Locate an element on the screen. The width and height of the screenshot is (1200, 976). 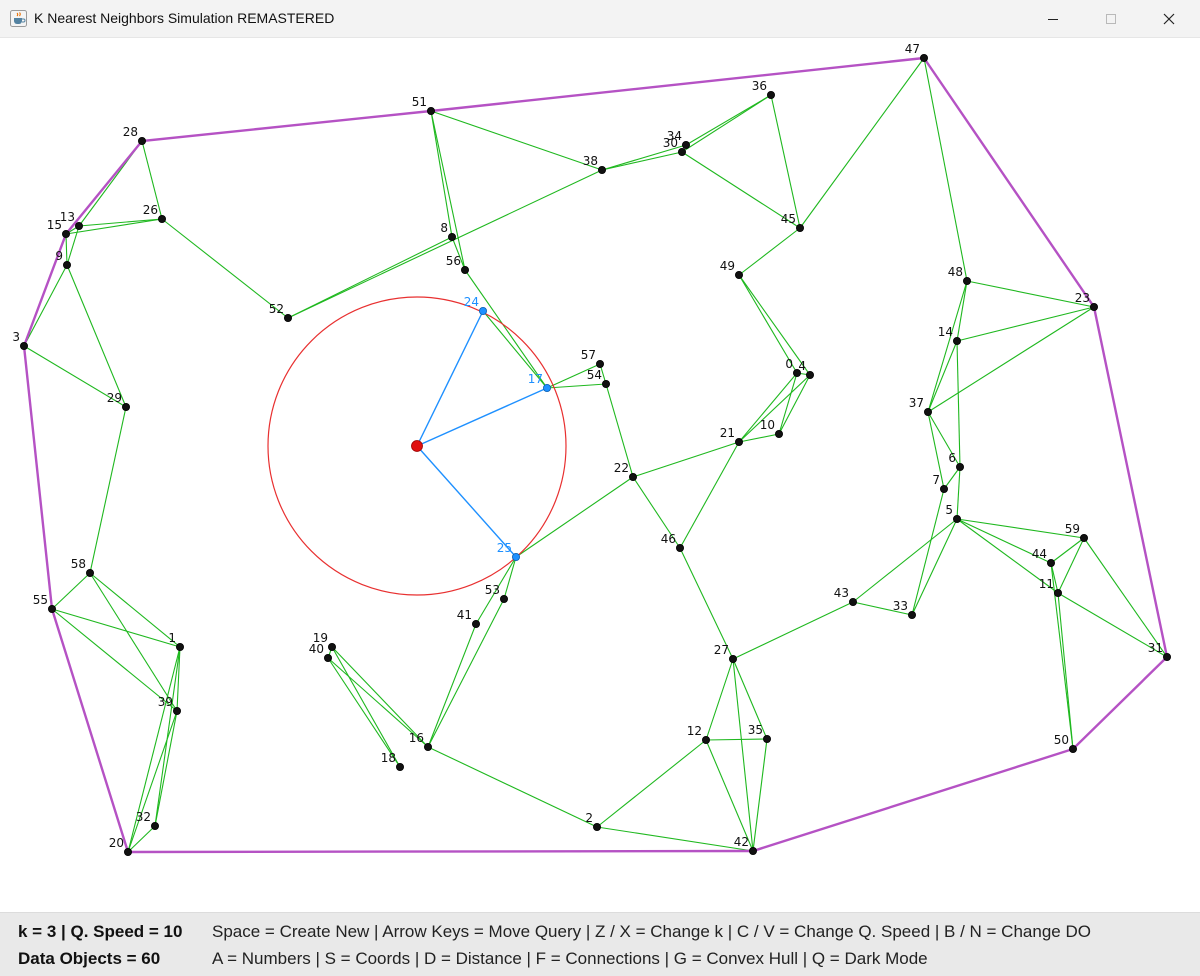
point-label-53: 53 is located at coordinates (492, 590).